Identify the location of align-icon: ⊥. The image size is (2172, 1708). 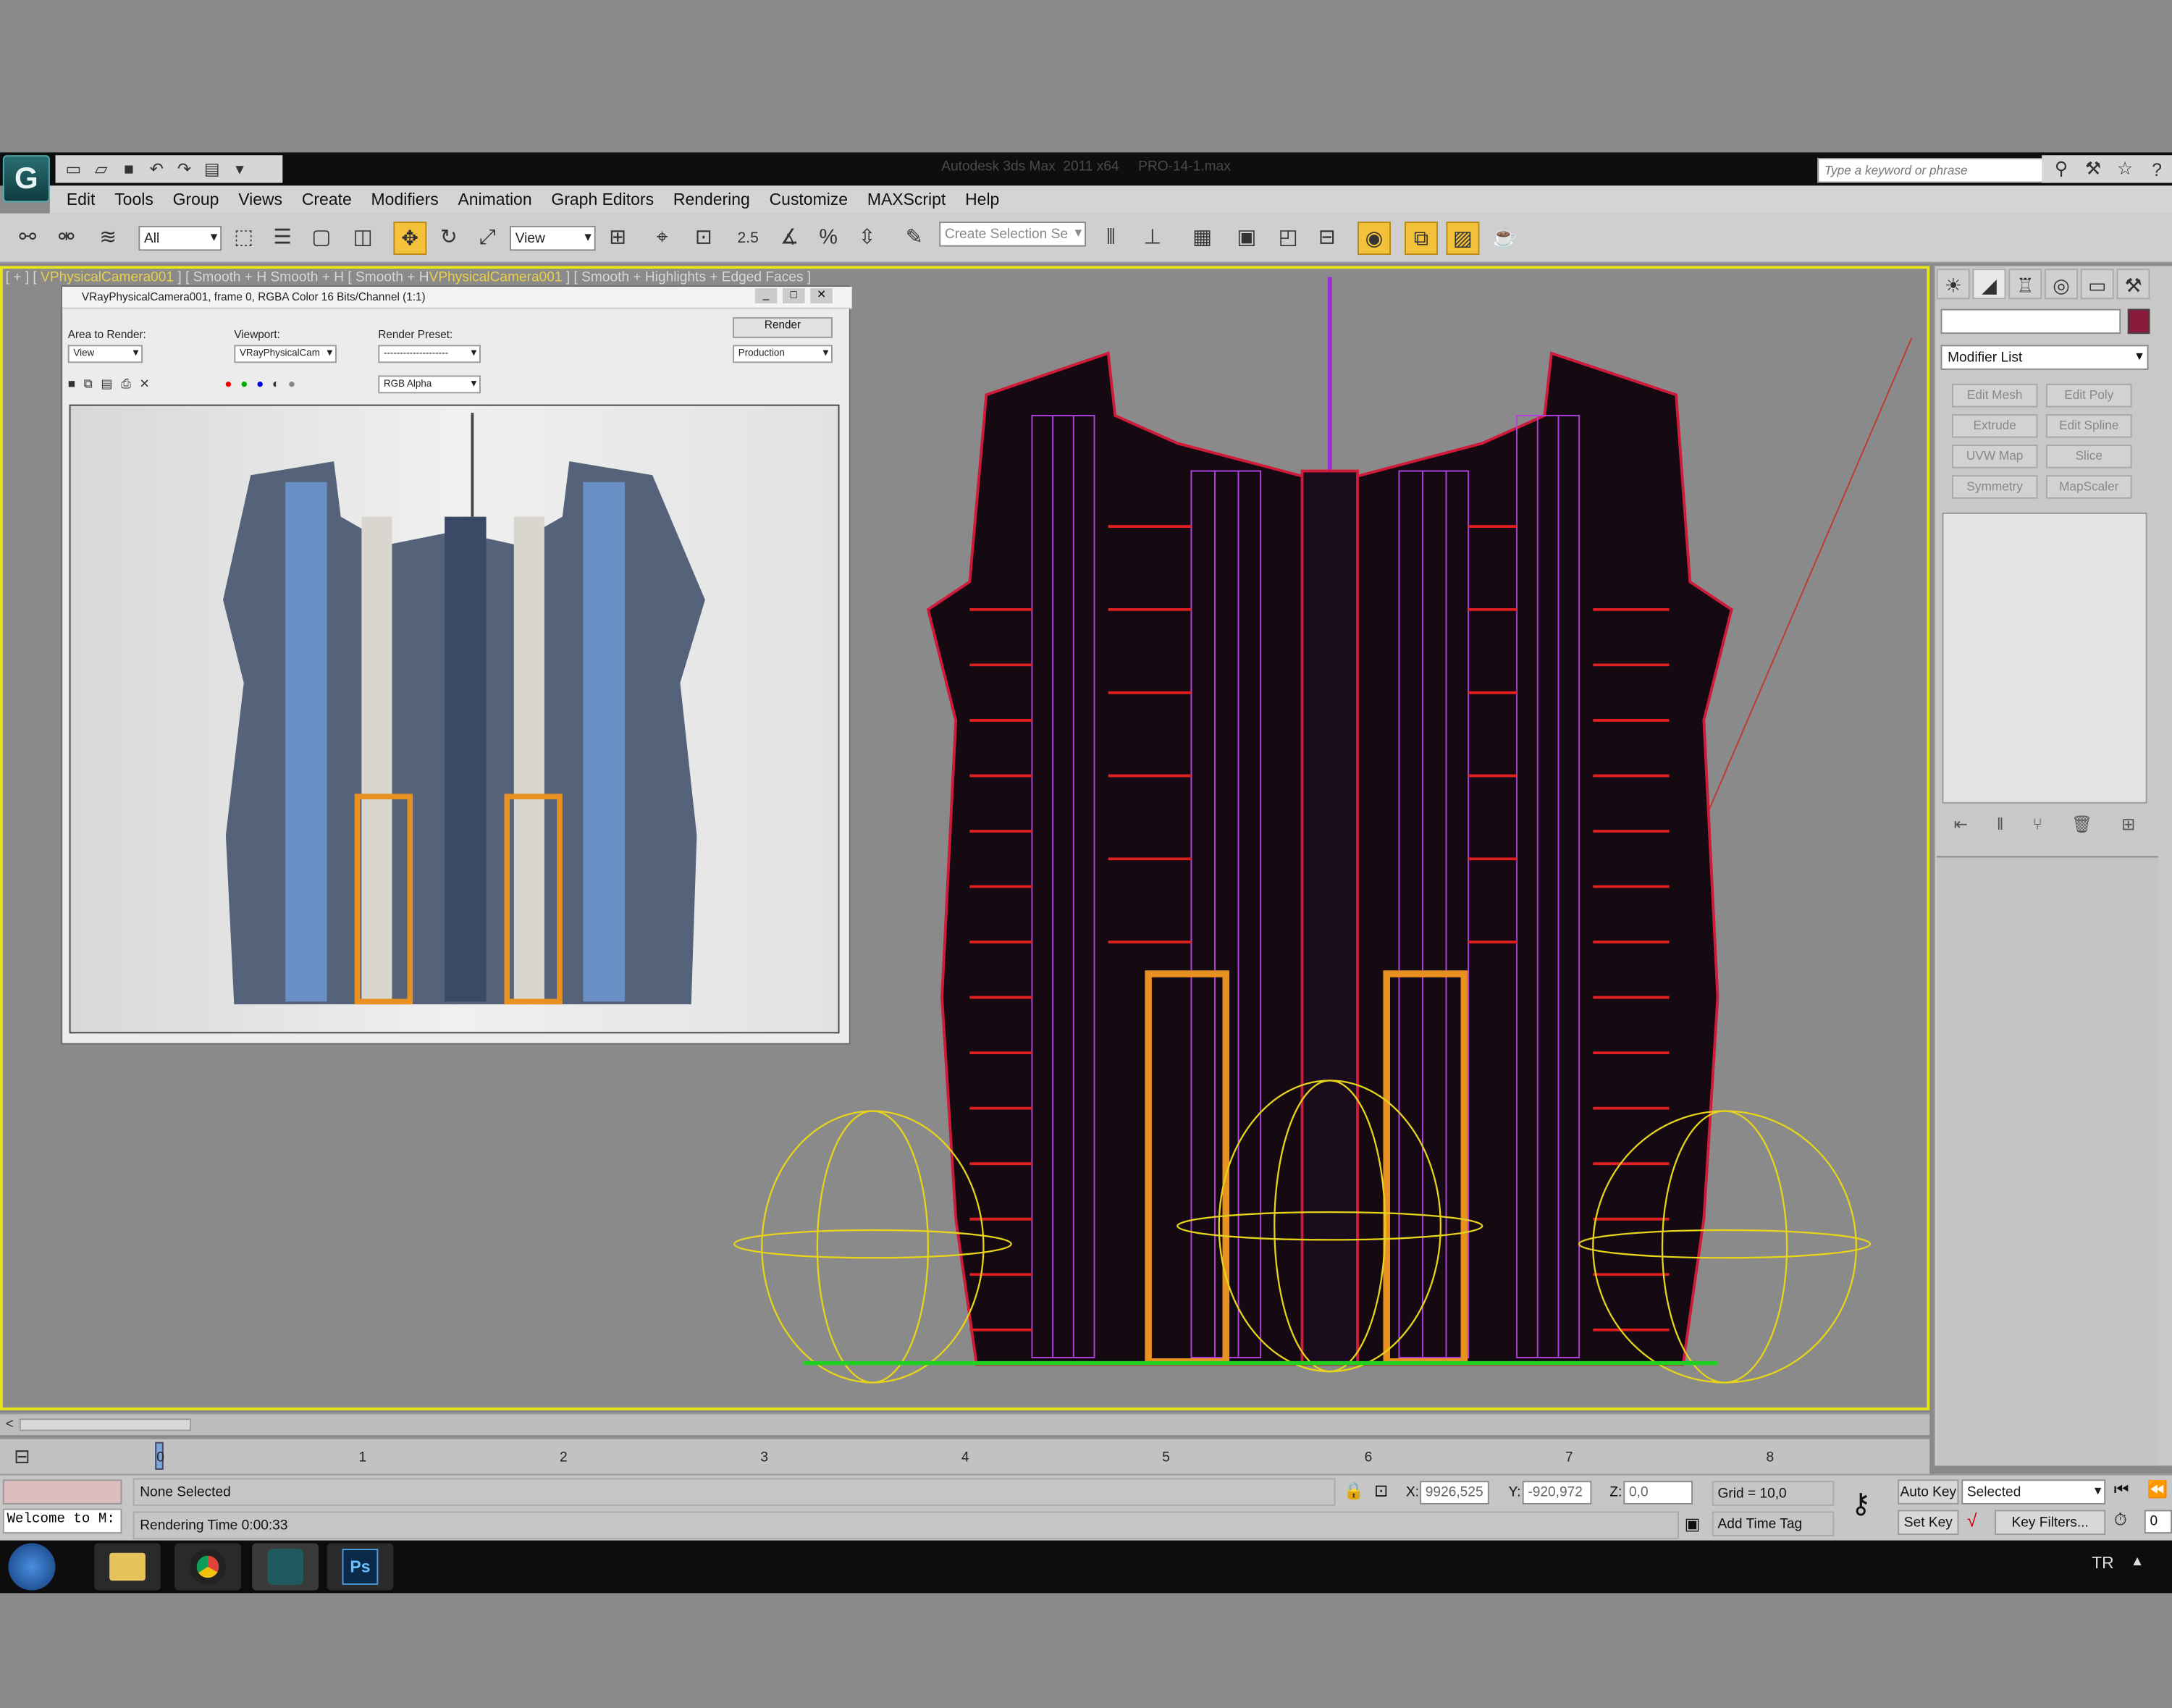
(1152, 238).